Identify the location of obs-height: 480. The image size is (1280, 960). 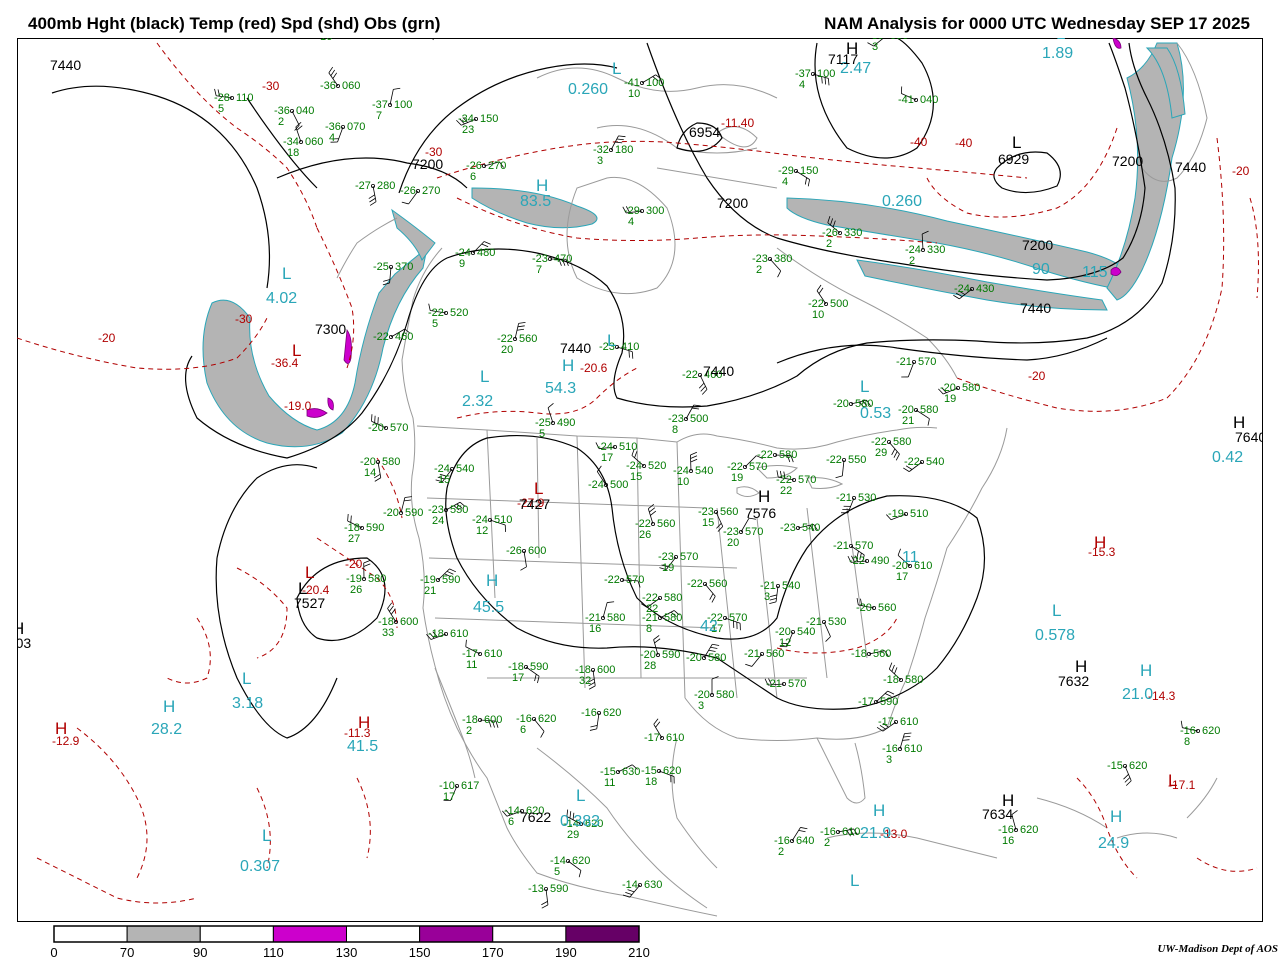
(486, 253).